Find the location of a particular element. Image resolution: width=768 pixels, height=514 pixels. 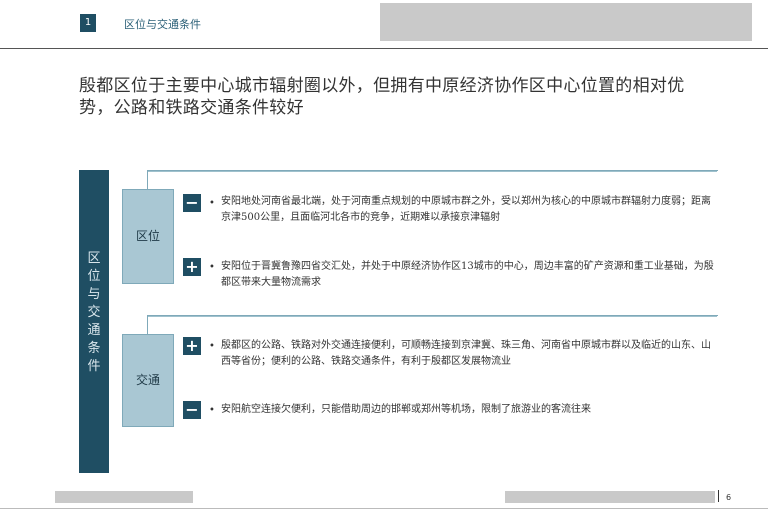

category-transport: 交通 is located at coordinates (148, 380).